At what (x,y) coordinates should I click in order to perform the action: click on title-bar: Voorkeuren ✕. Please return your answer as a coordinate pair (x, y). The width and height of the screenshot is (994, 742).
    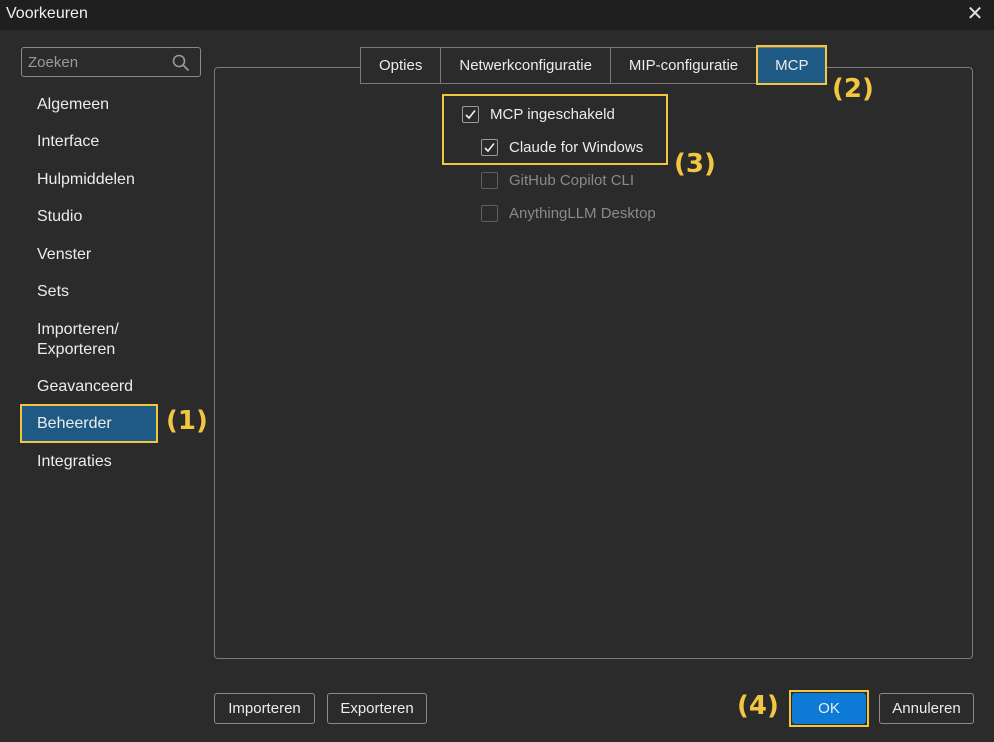
    Looking at the image, I should click on (497, 15).